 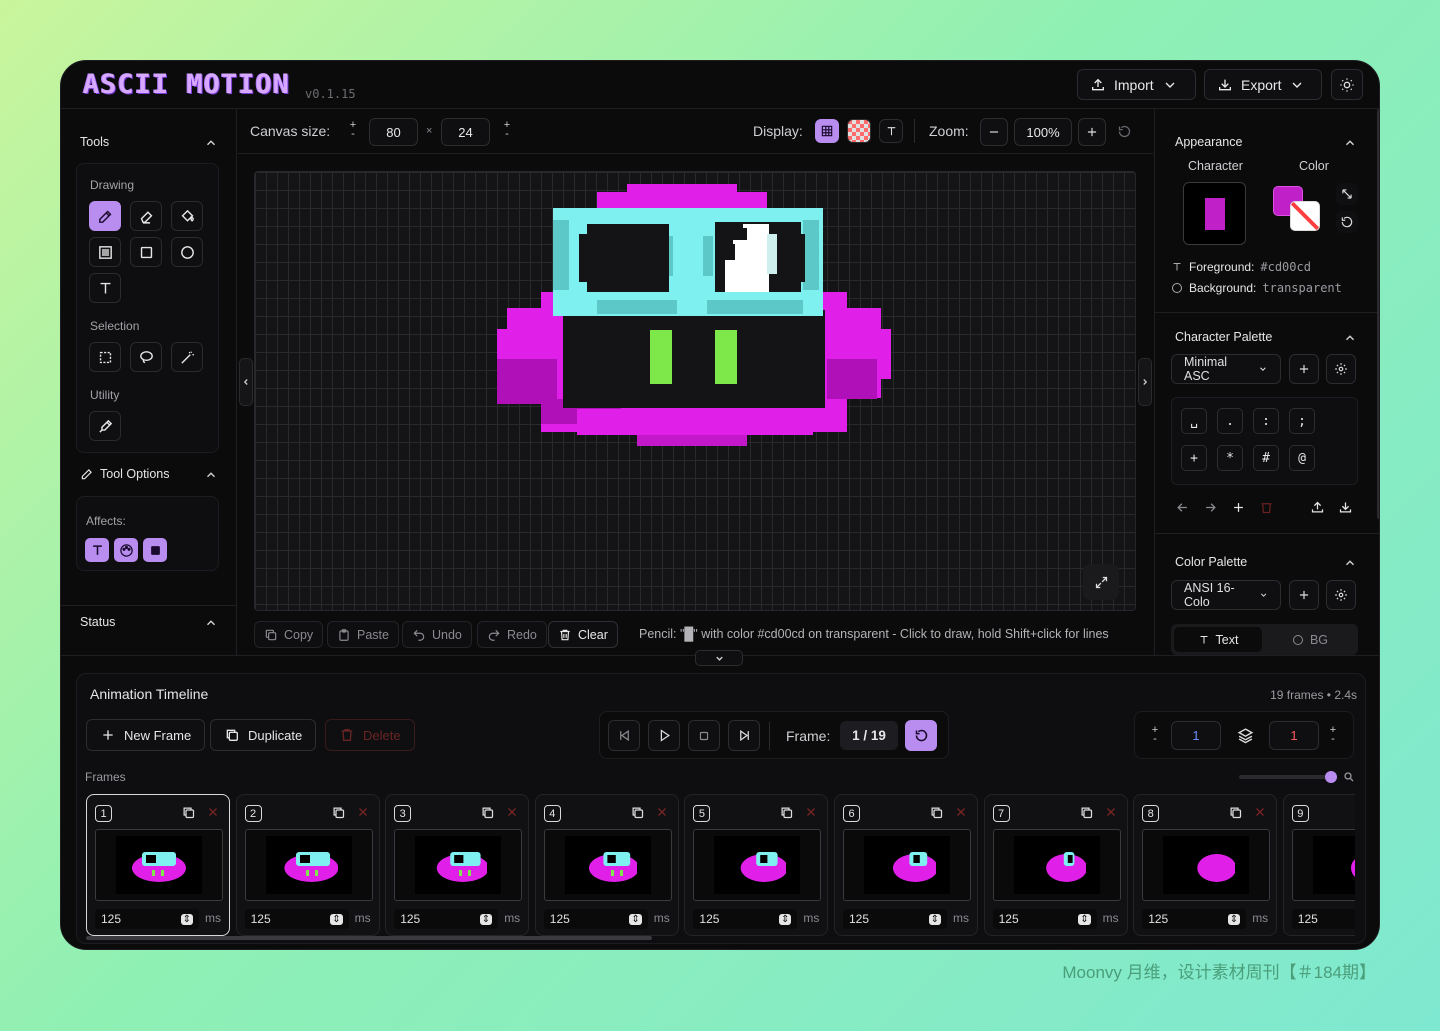 I want to click on zoom-value: 100%, so click(x=1043, y=132).